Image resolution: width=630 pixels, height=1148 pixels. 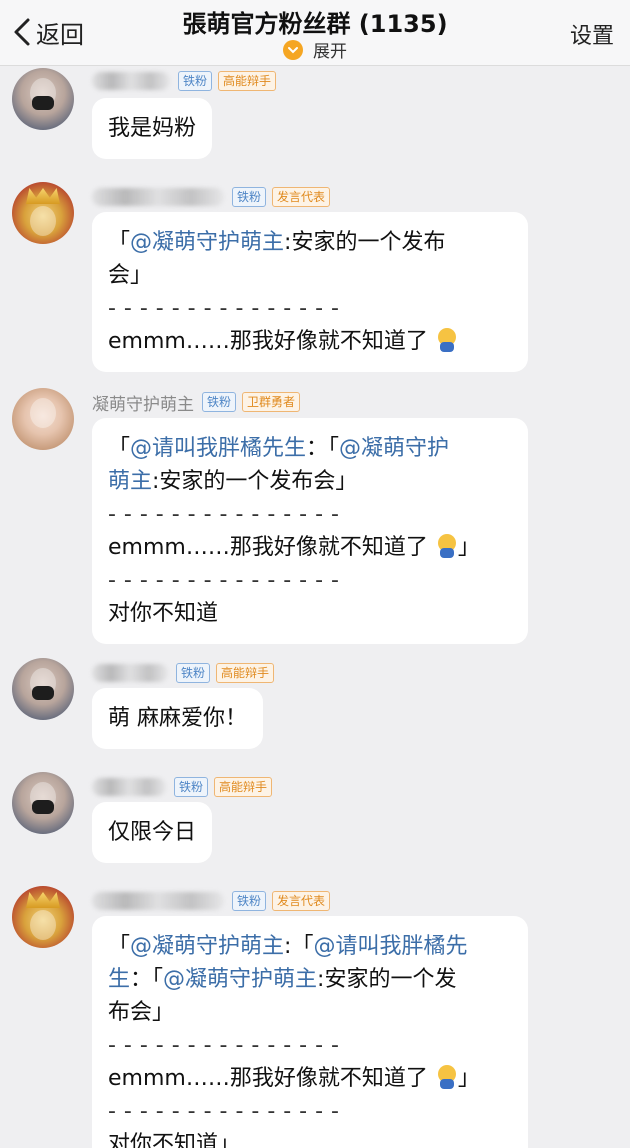 I want to click on chat-header: 返回 張萌官方粉丝群 (1135) 展开 设置, so click(x=315, y=33).